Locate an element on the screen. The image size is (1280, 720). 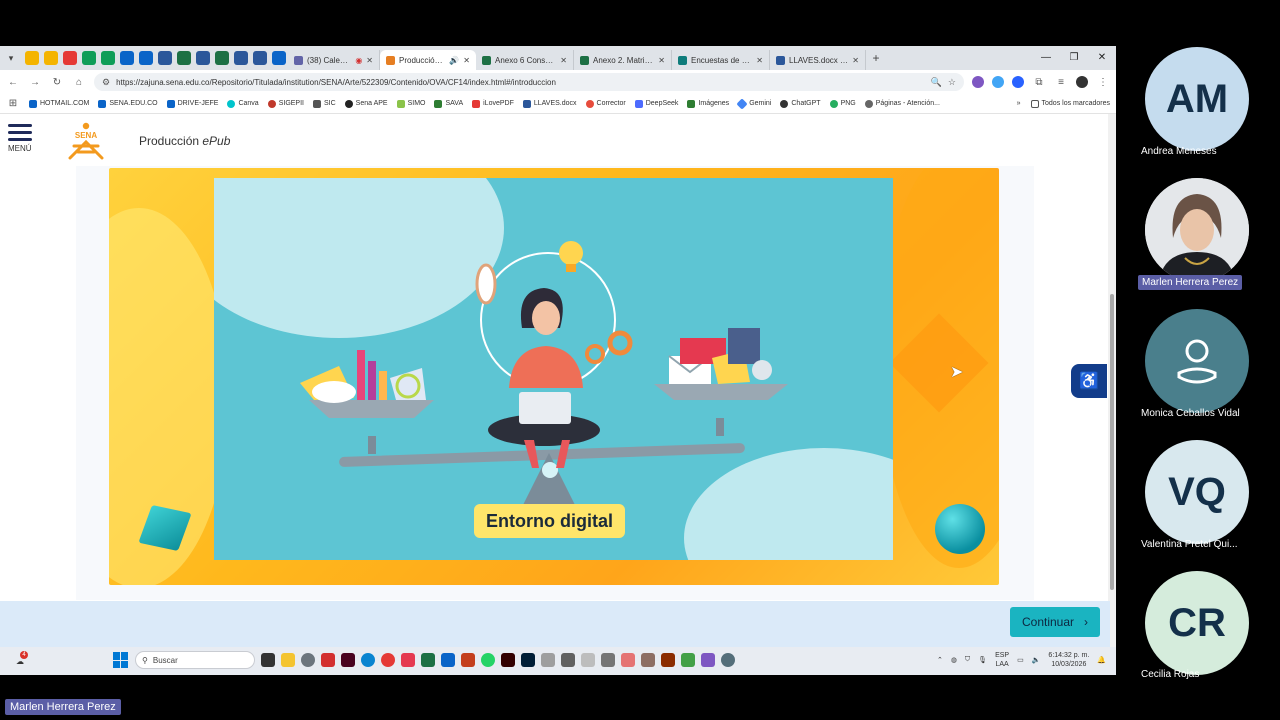
photoshop-icon is located at coordinates (528, 660).